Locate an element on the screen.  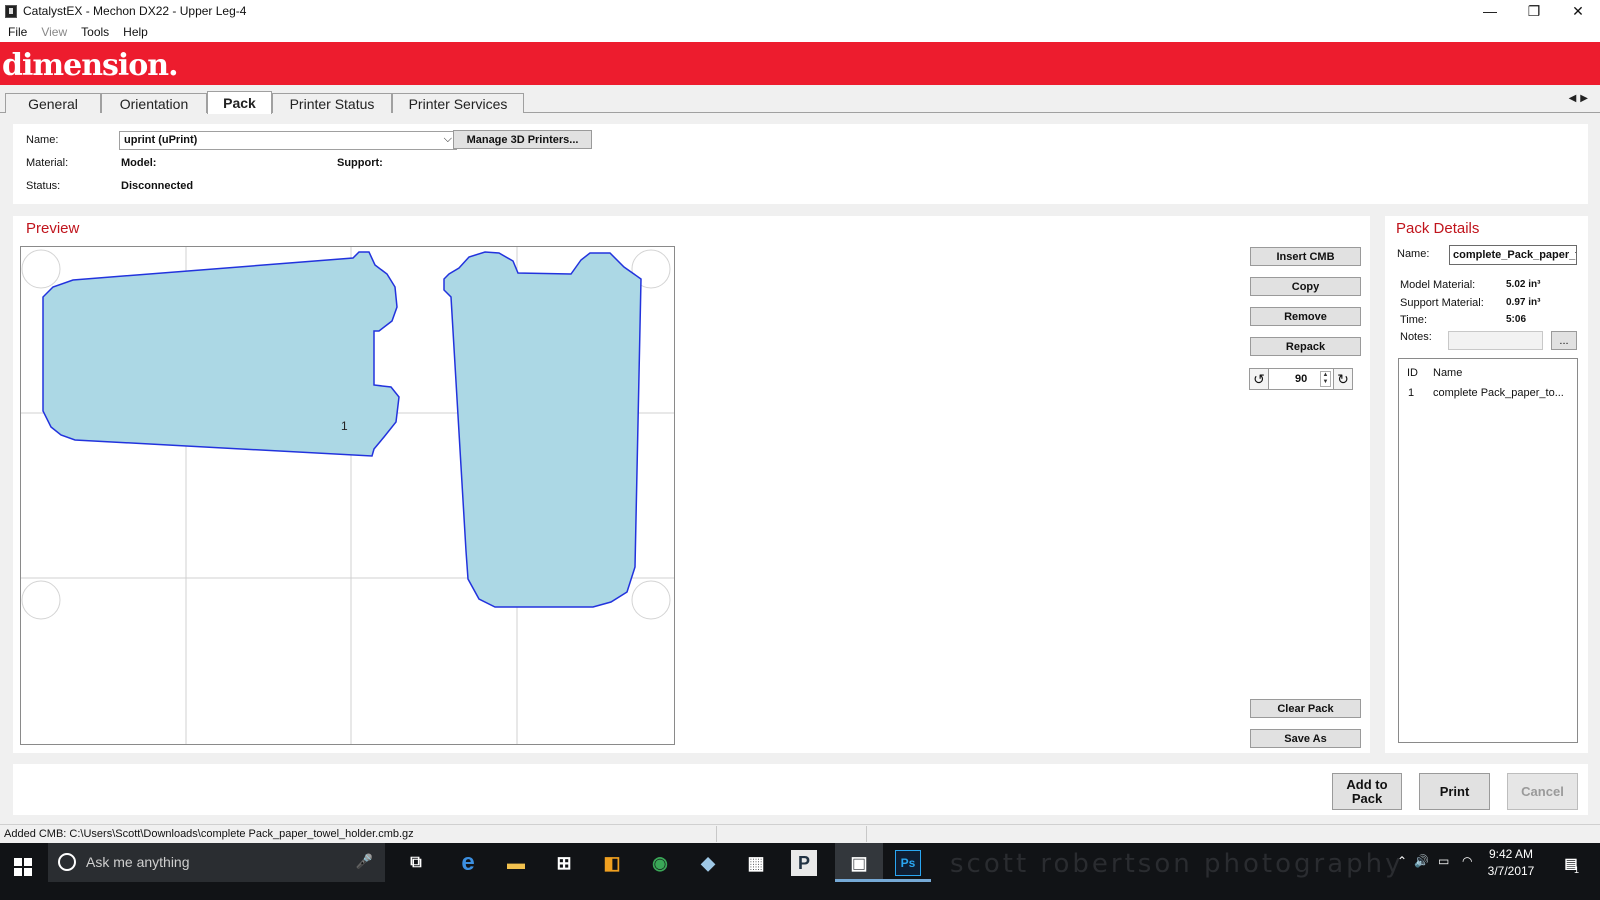
angle-spinner-icon: ▲ ▼ is located at coordinates (1325, 379).